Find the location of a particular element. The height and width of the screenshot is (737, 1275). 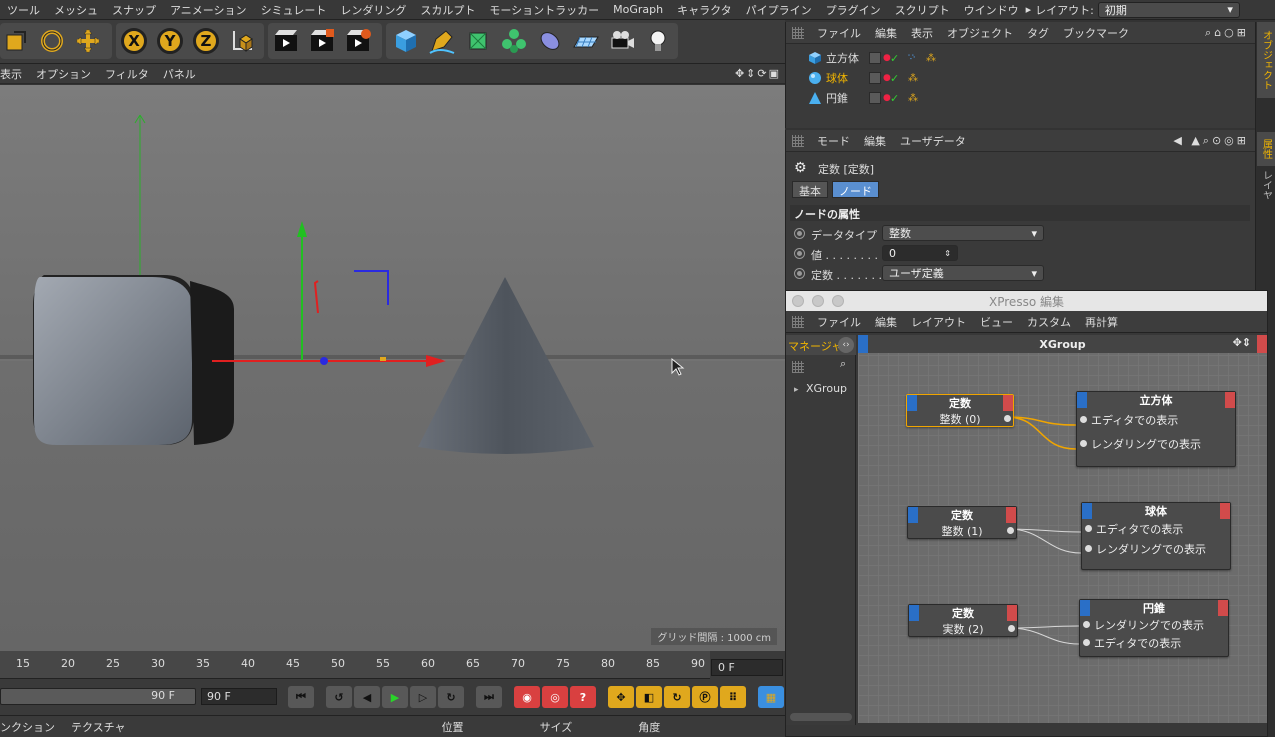

light-button is located at coordinates (658, 41).